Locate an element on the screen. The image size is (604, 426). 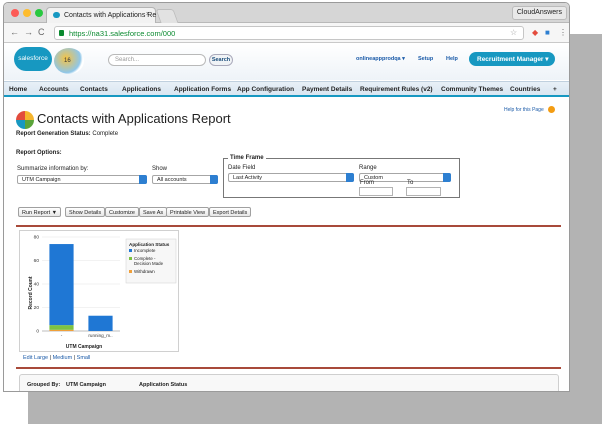
tab-payment-details: Payment Details is located at coordinates (327, 89).